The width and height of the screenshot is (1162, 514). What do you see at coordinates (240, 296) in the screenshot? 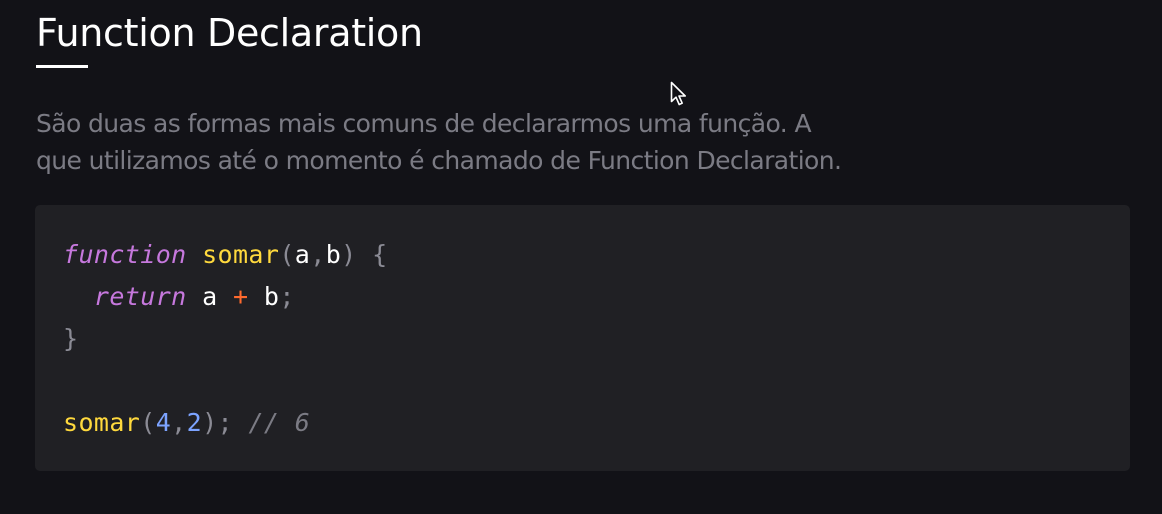
I see `plus-operator: +` at bounding box center [240, 296].